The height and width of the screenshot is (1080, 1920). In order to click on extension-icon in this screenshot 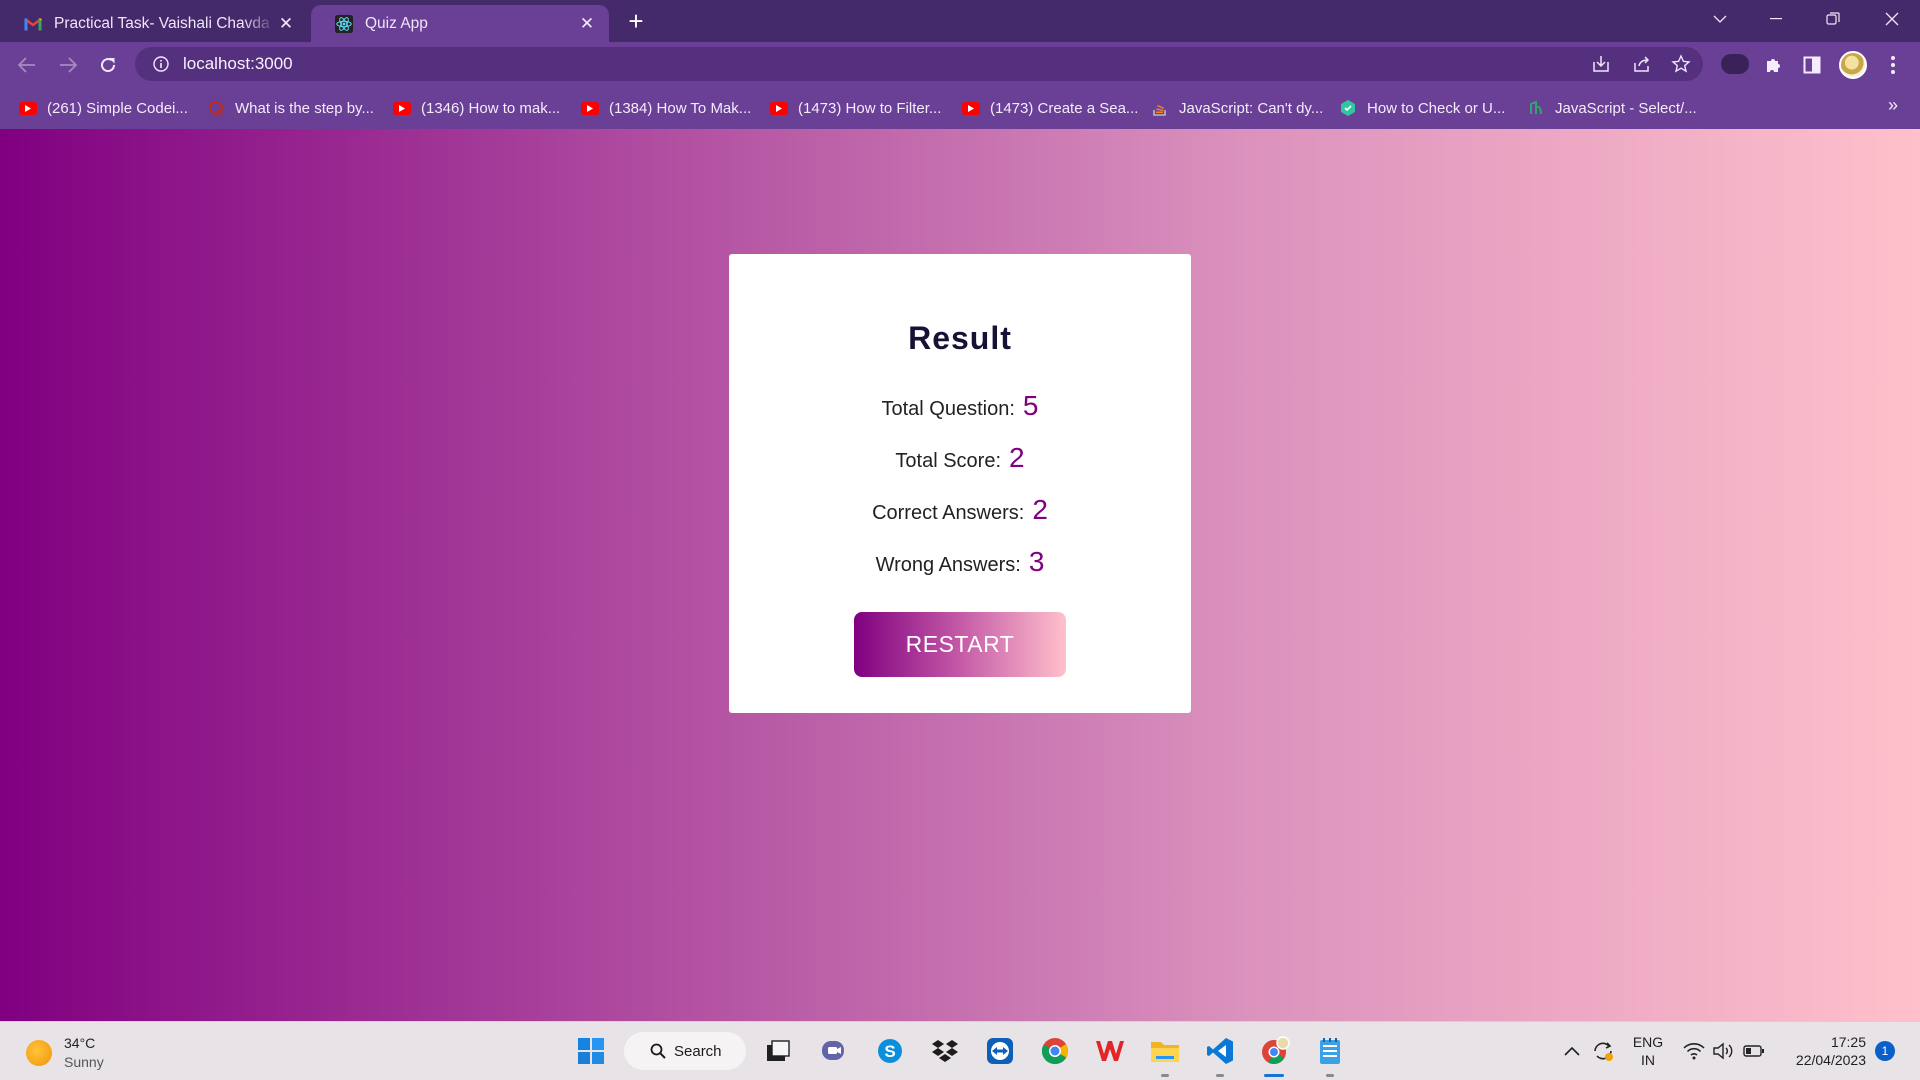, I will do `click(1735, 64)`.